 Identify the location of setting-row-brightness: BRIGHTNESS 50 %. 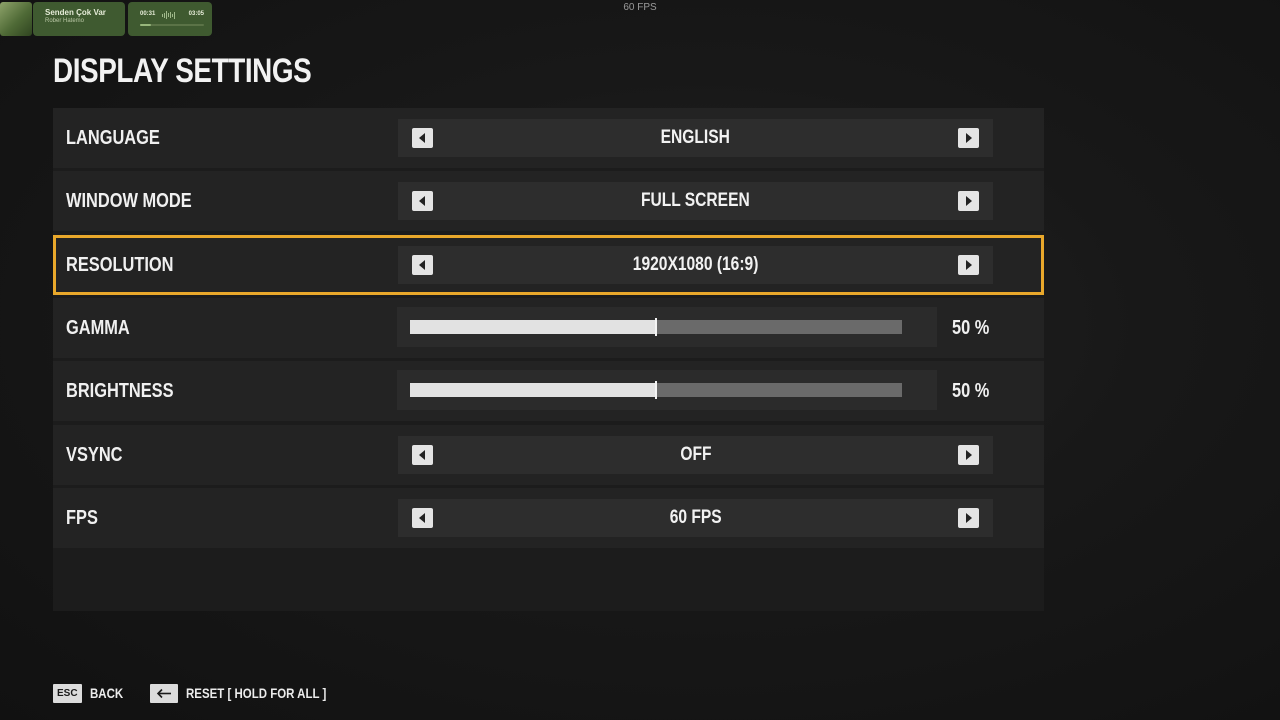
(548, 391).